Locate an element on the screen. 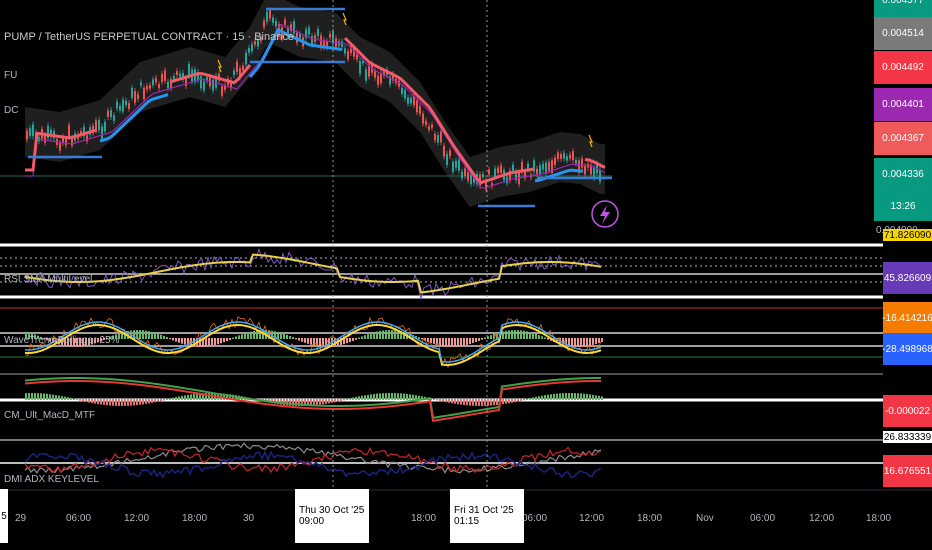 The image size is (932, 550). indicator-label-fu: FU is located at coordinates (10, 75).